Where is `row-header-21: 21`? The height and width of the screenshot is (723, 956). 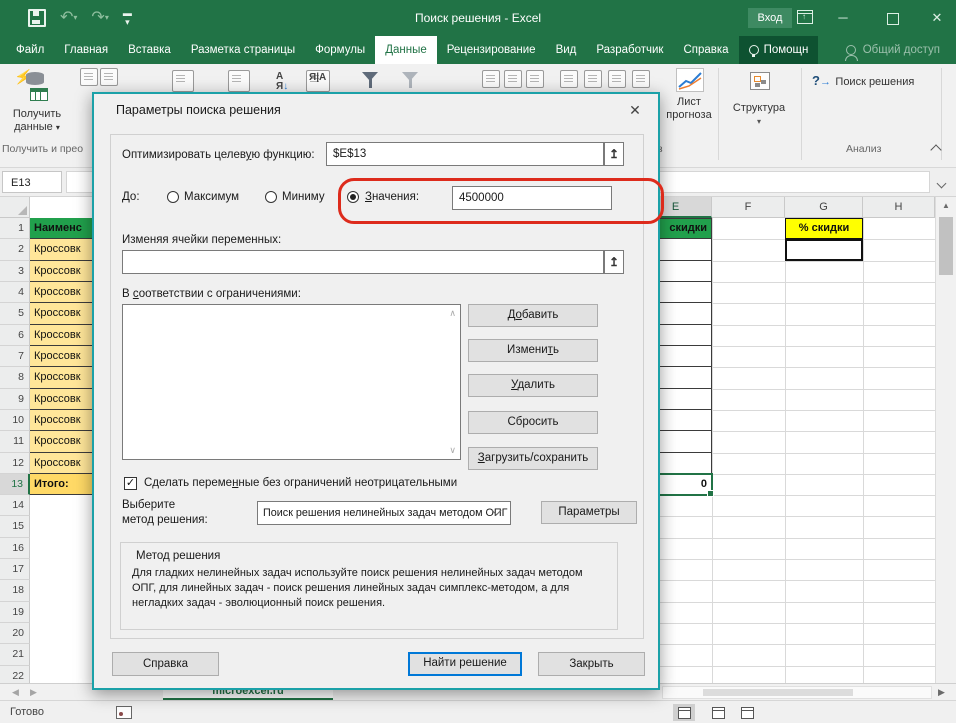
row-header-21: 21 is located at coordinates (15, 655).